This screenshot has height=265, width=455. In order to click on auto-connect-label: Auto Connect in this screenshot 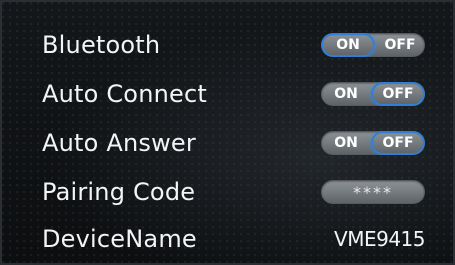, I will do `click(124, 94)`.